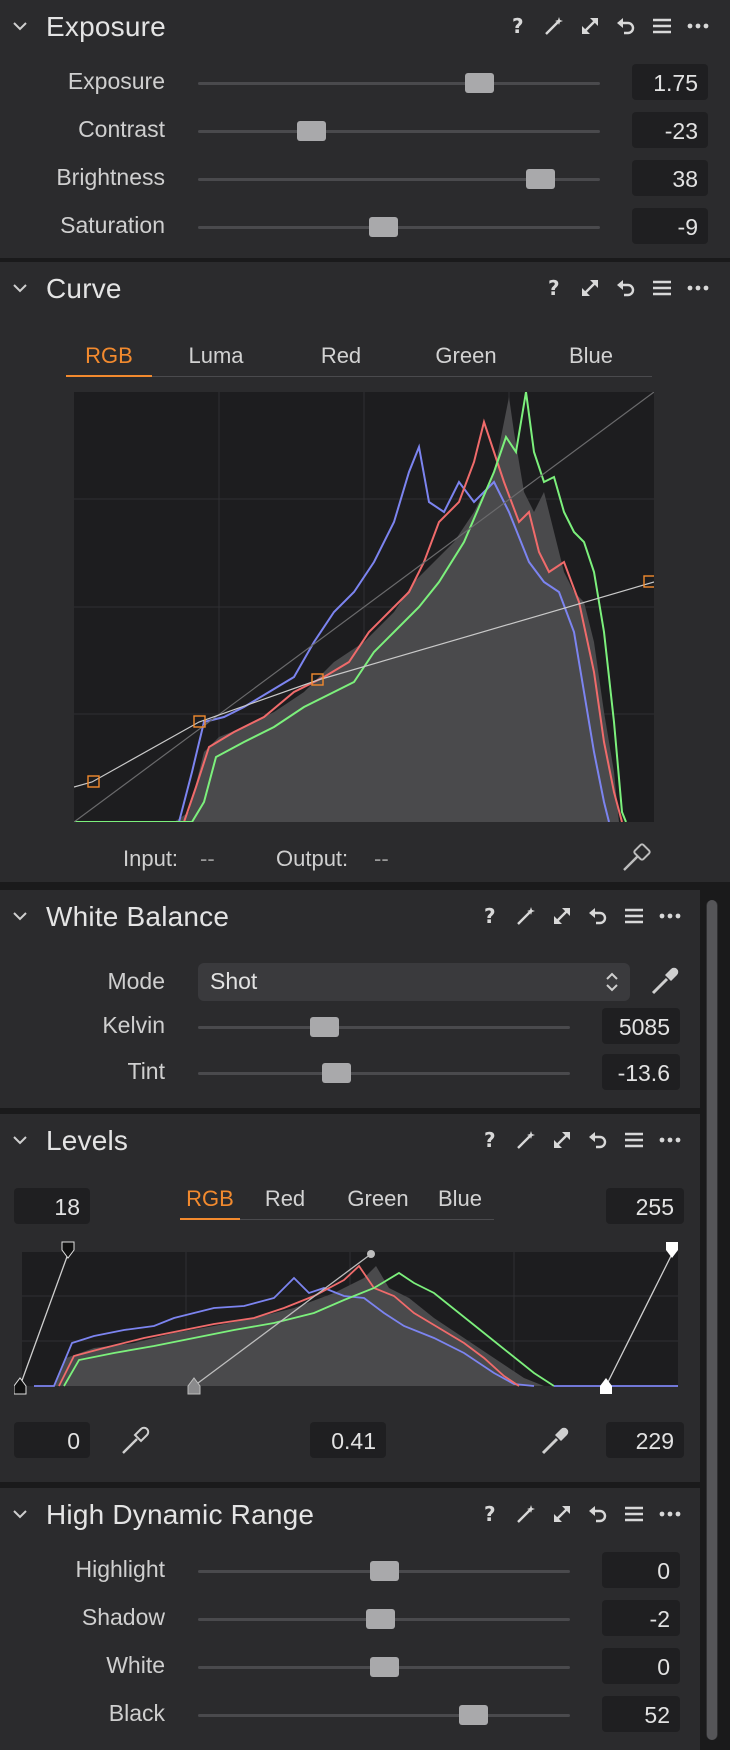 The height and width of the screenshot is (1750, 730). What do you see at coordinates (399, 131) in the screenshot?
I see `contrast-slider-track` at bounding box center [399, 131].